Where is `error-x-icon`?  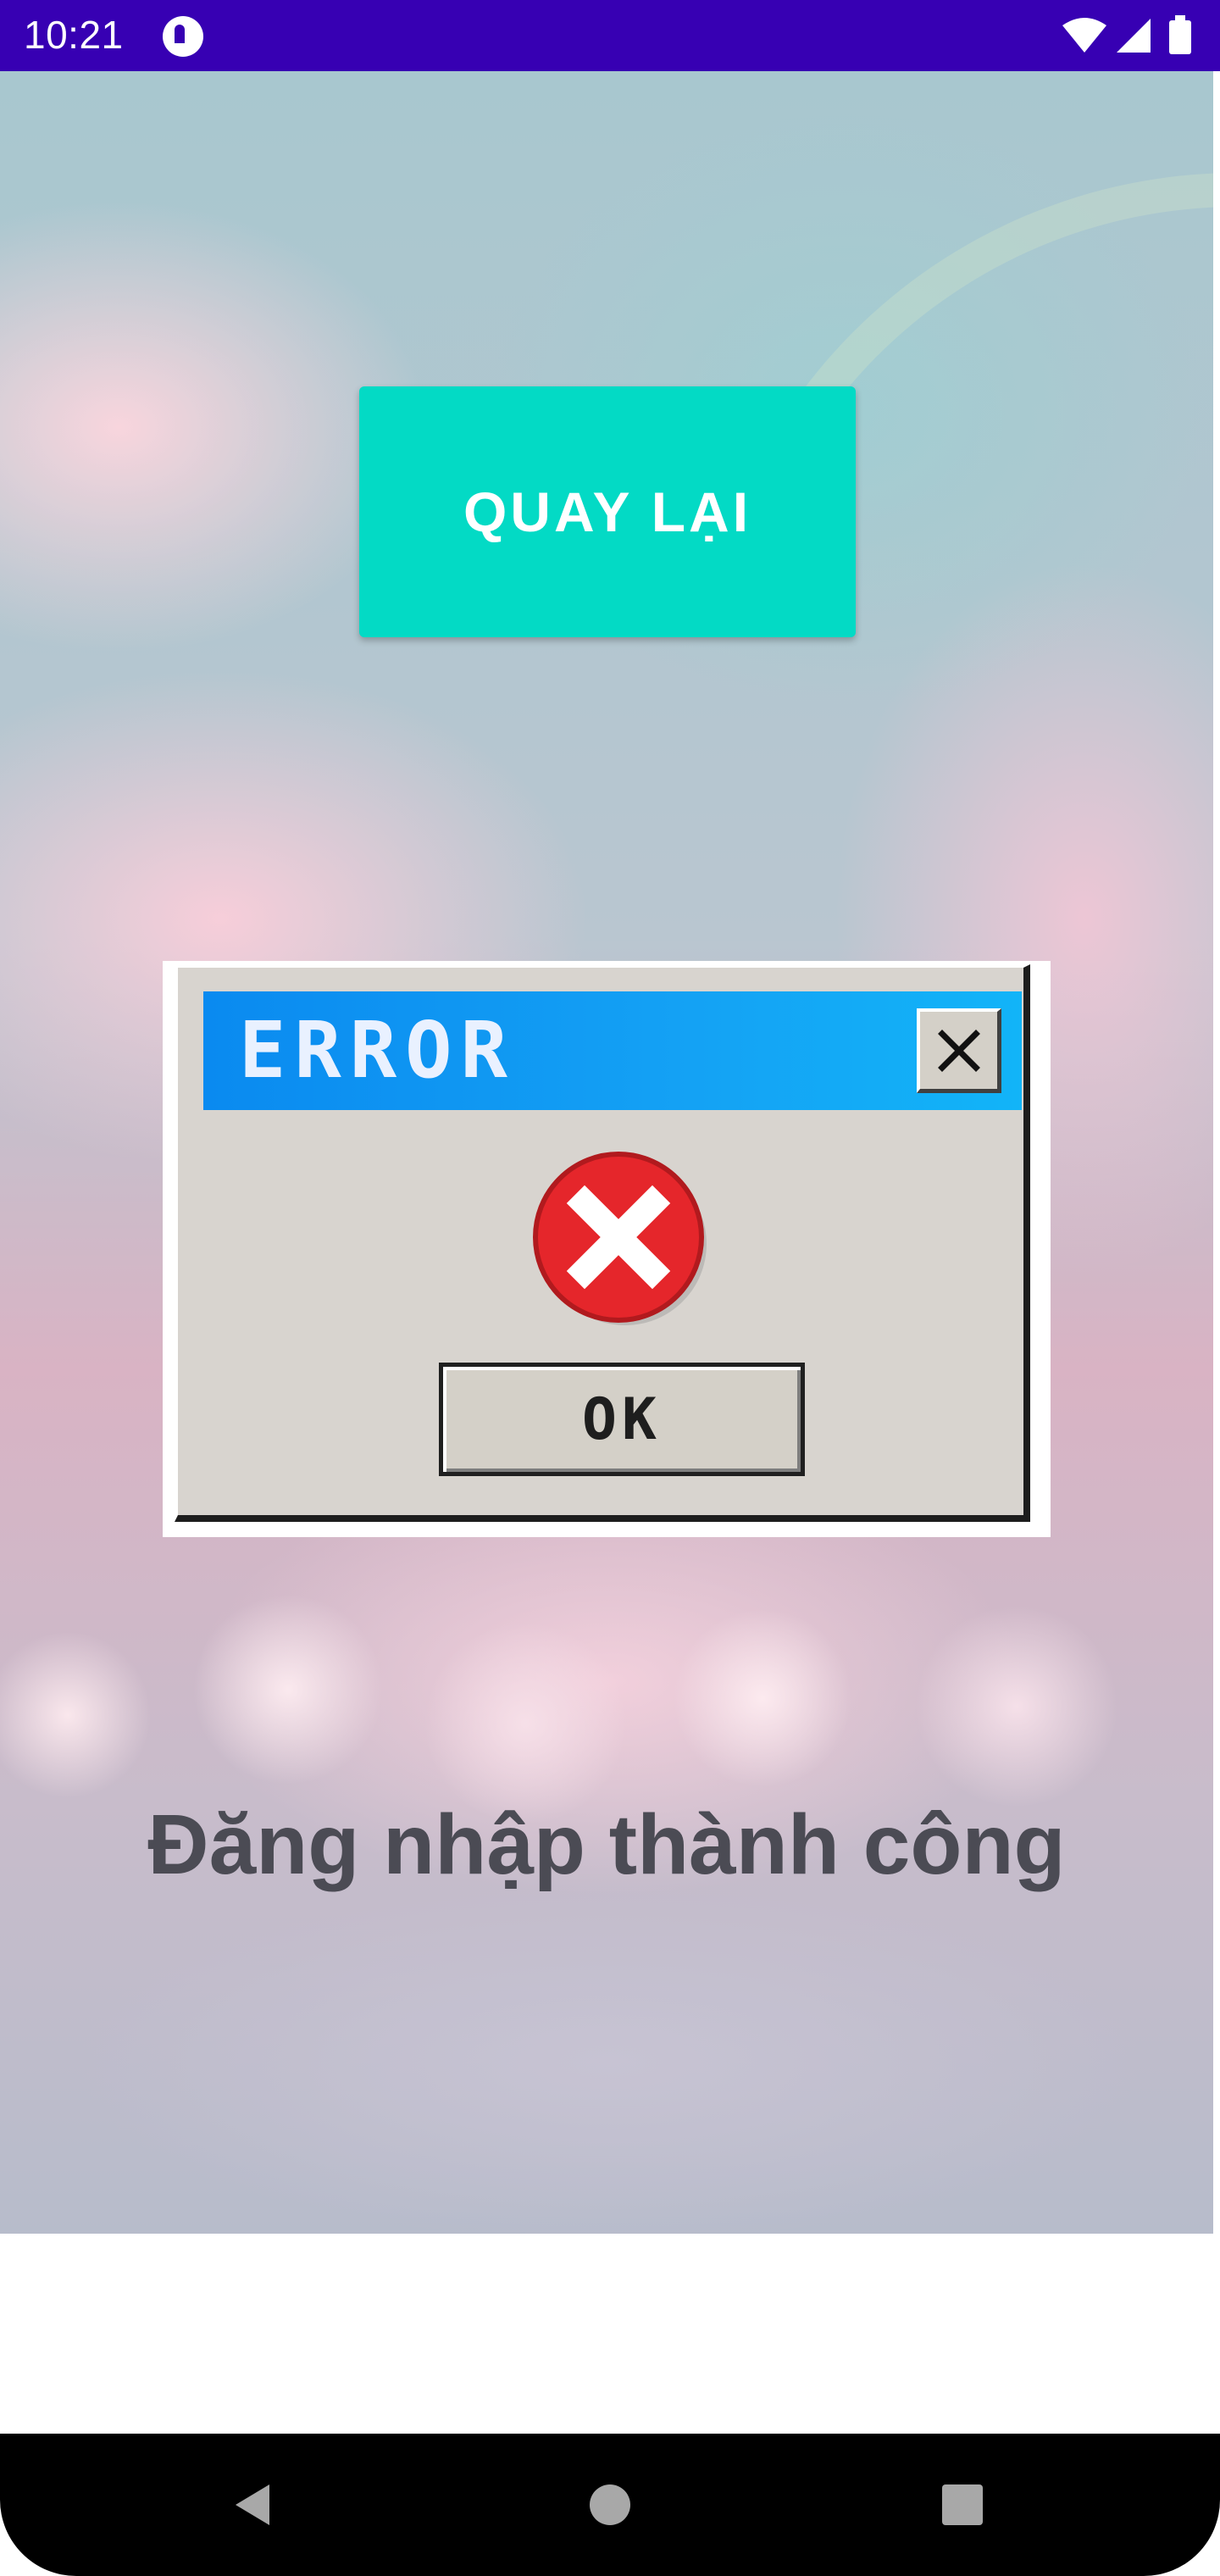
error-x-icon is located at coordinates (619, 1238).